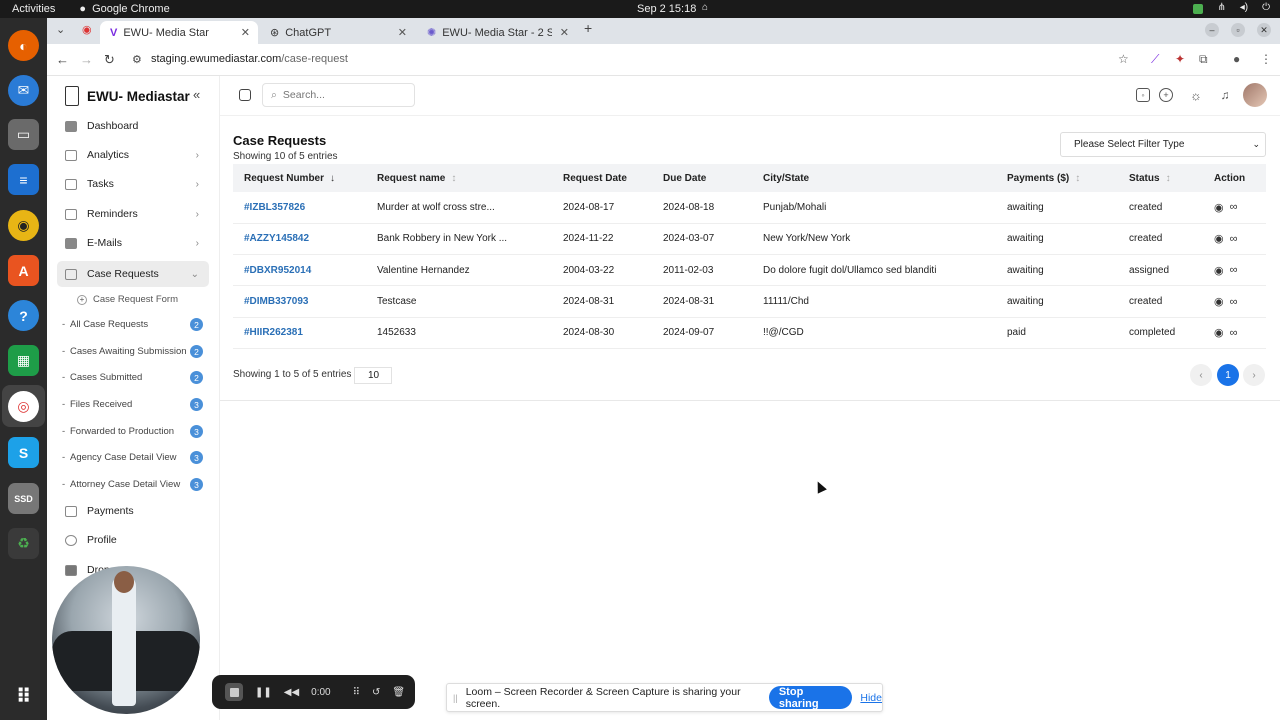  I want to click on delete-icon: 🗑, so click(398, 692).